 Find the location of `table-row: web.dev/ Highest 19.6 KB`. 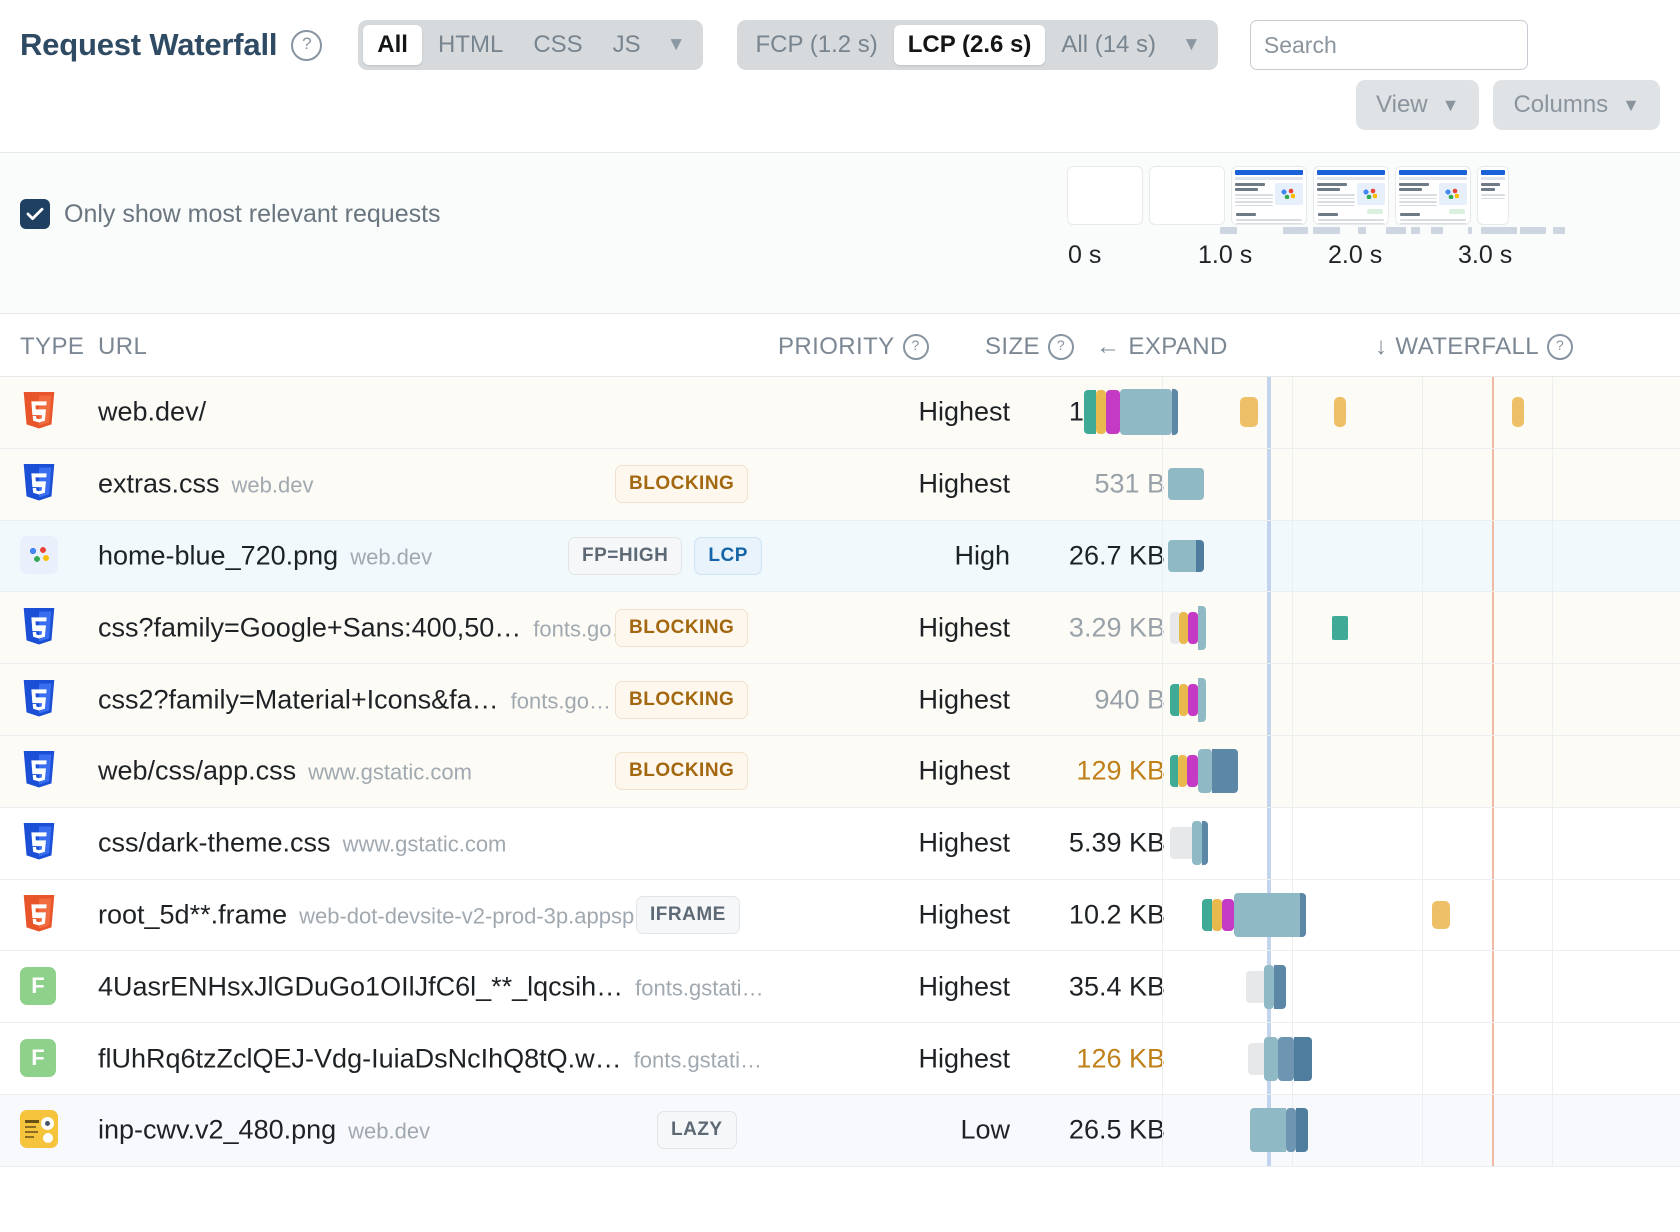

table-row: web.dev/ Highest 19.6 KB is located at coordinates (840, 413).